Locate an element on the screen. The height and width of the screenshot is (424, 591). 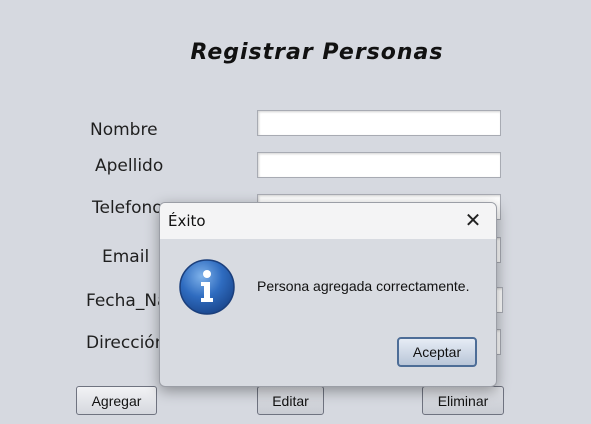
eliminar-button: Eliminar is located at coordinates (463, 400).